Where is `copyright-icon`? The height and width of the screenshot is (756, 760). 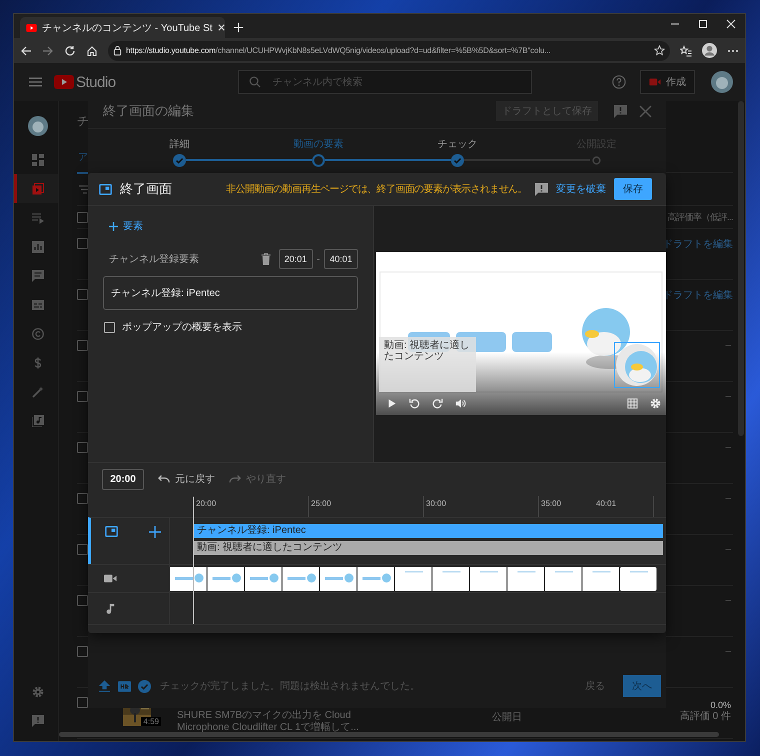
copyright-icon is located at coordinates (38, 334).